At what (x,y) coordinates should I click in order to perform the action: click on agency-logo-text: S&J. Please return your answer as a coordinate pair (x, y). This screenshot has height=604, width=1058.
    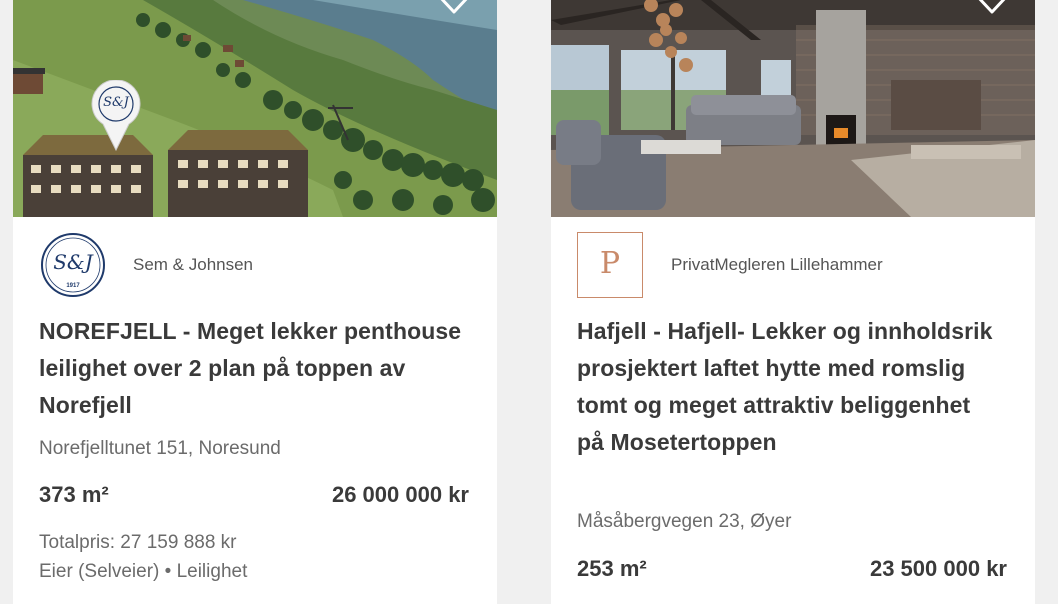
    Looking at the image, I should click on (73, 262).